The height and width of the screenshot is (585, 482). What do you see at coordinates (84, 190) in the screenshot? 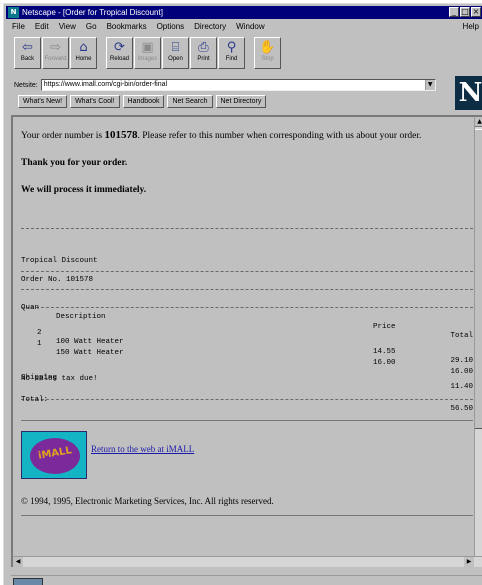
I see `process-text: We will process it immediately.` at bounding box center [84, 190].